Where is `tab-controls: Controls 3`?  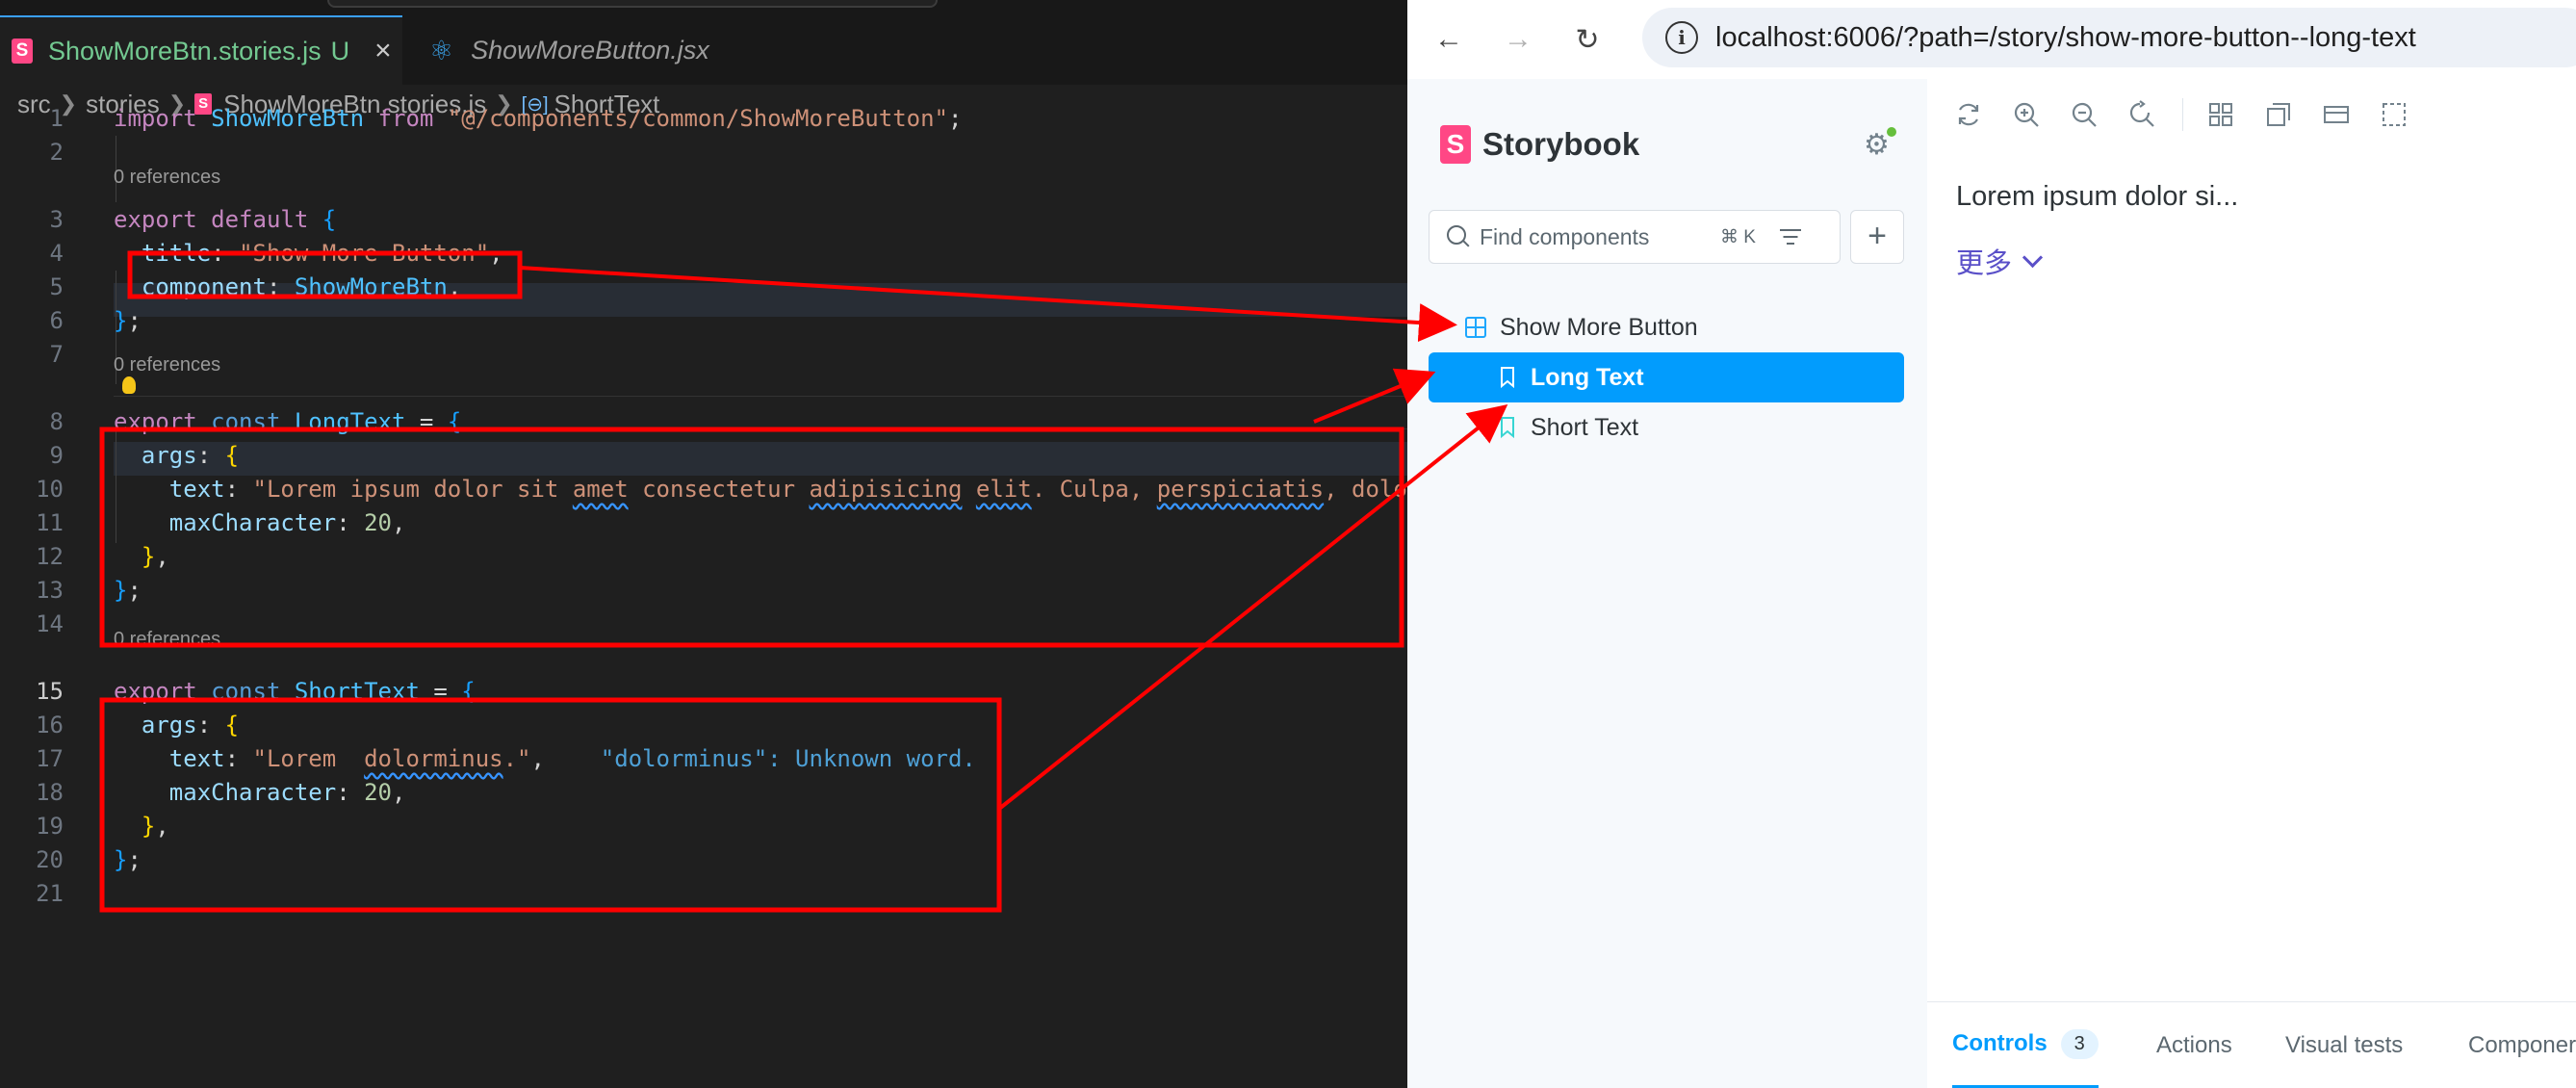
tab-controls: Controls 3 is located at coordinates (2025, 1045).